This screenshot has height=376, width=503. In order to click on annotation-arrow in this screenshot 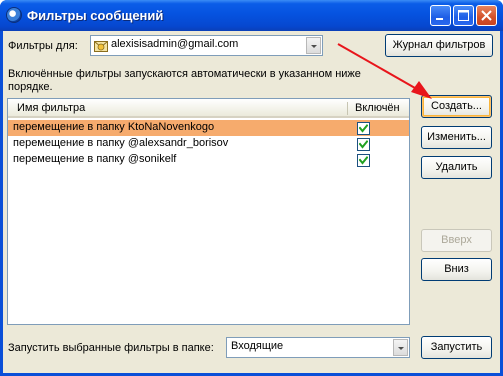, I will do `click(384, 71)`.